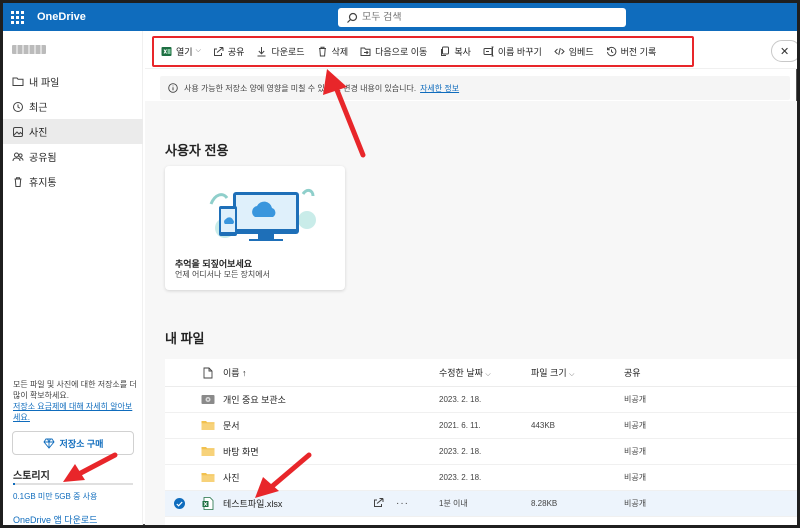 This screenshot has height=528, width=800. What do you see at coordinates (197, 150) in the screenshot?
I see `section-title-personal: 사용자 전용` at bounding box center [197, 150].